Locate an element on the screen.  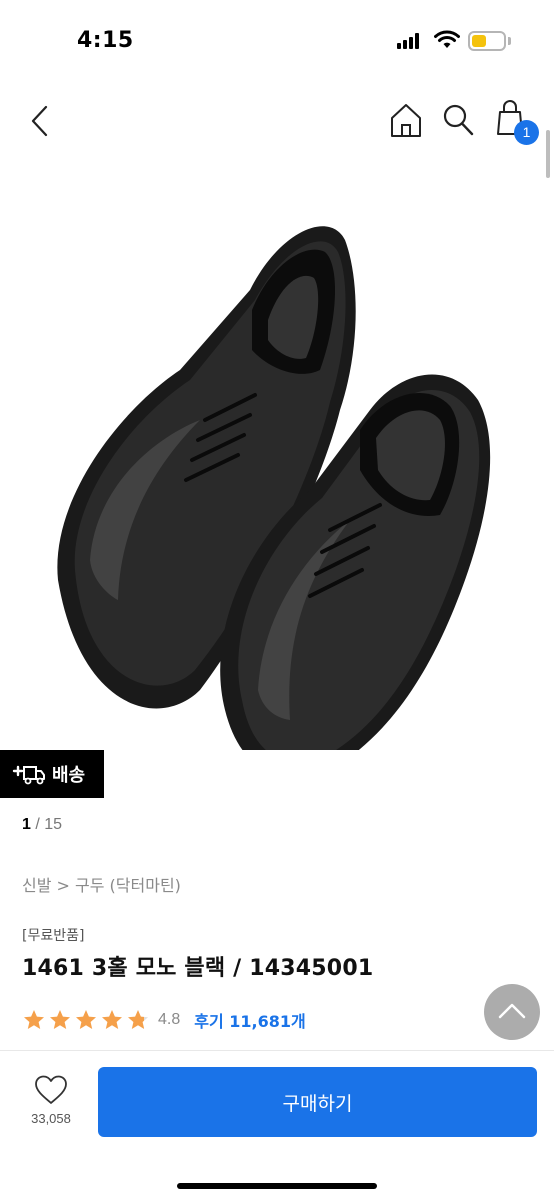
home-button is located at coordinates (406, 120).